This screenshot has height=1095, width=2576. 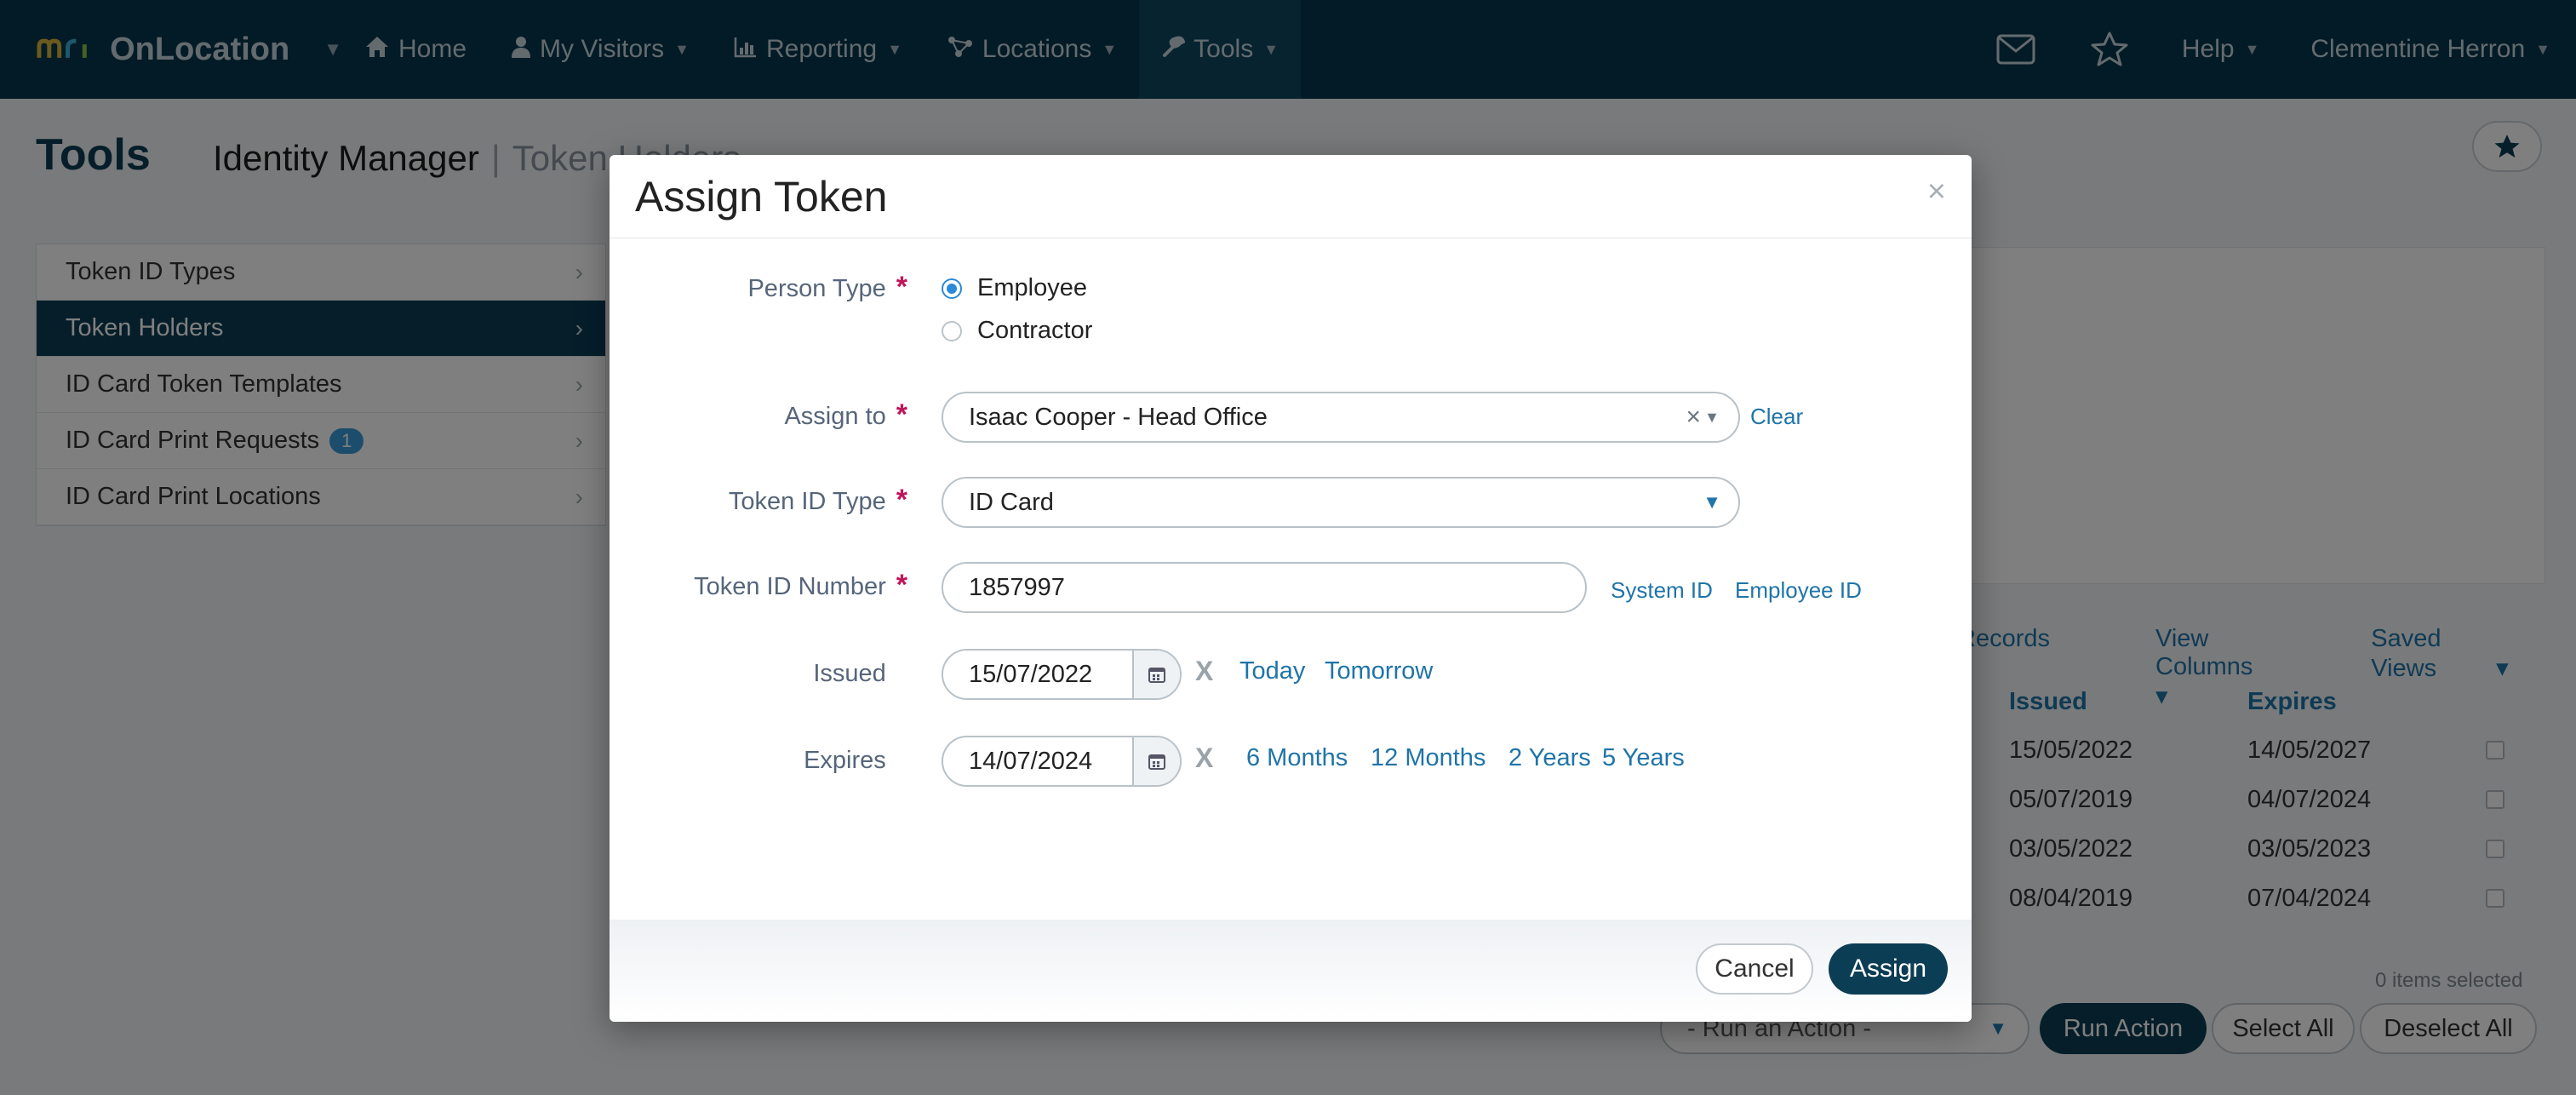 I want to click on issued-date-input: 15/07/2022, so click(x=1062, y=674).